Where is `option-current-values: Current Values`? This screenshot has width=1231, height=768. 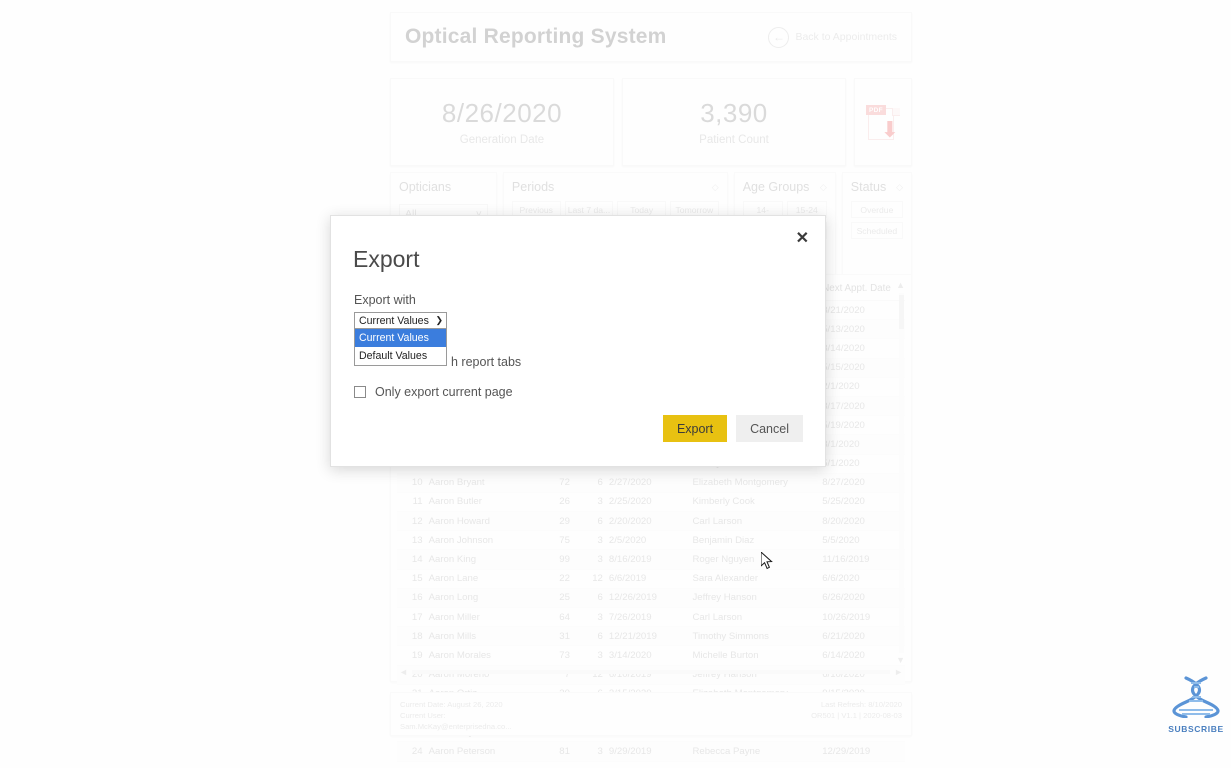
option-current-values: Current Values is located at coordinates (400, 338).